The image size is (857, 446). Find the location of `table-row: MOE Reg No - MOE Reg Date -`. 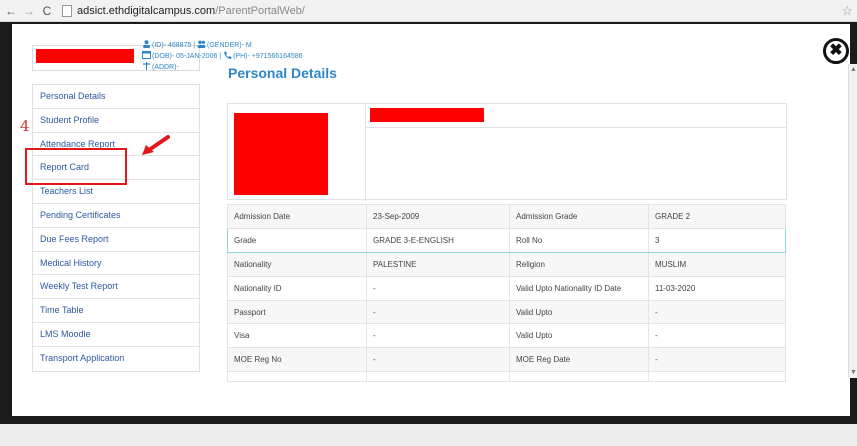

table-row: MOE Reg No - MOE Reg Date - is located at coordinates (506, 360).